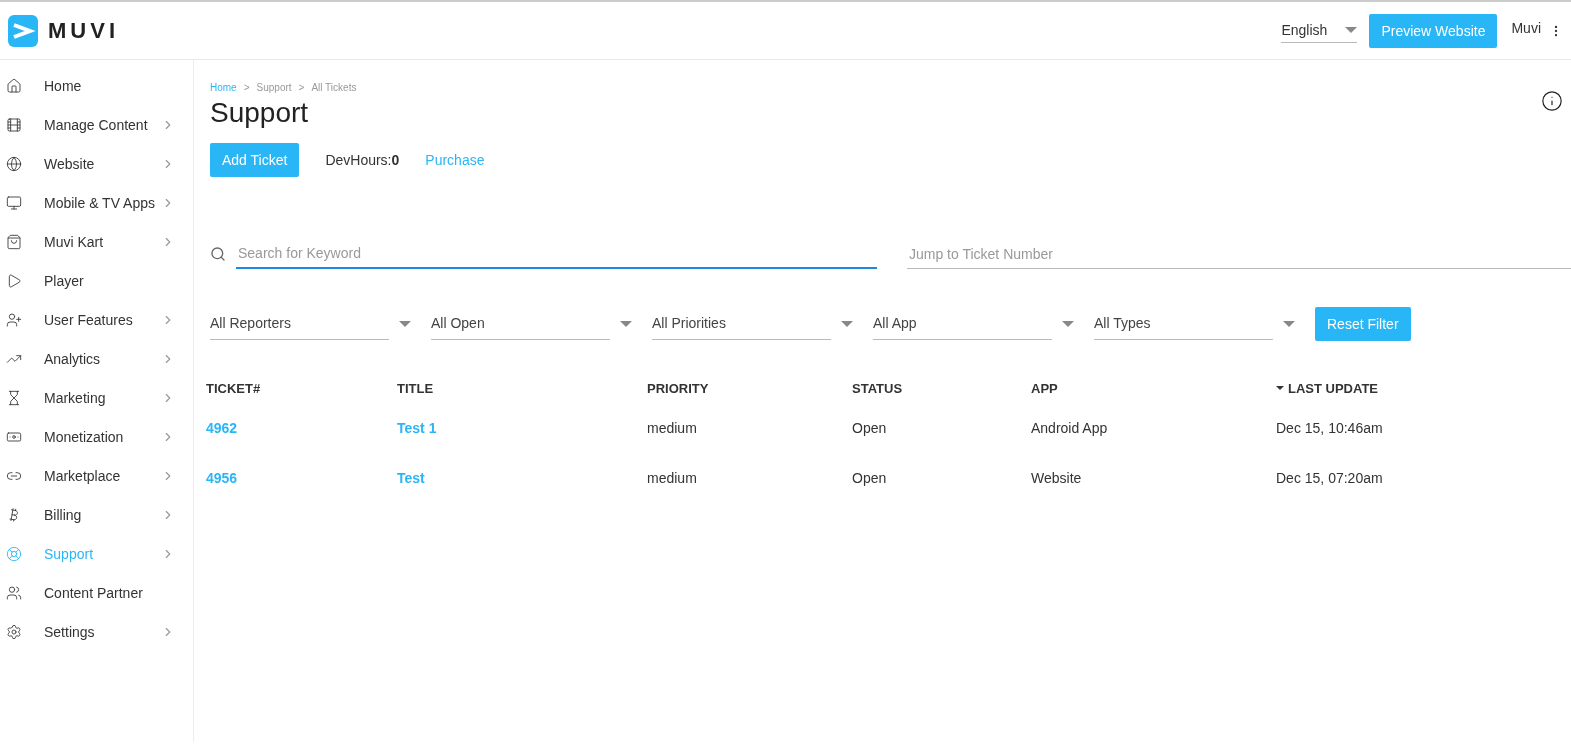  What do you see at coordinates (1526, 27) in the screenshot?
I see `user-name: Muvi` at bounding box center [1526, 27].